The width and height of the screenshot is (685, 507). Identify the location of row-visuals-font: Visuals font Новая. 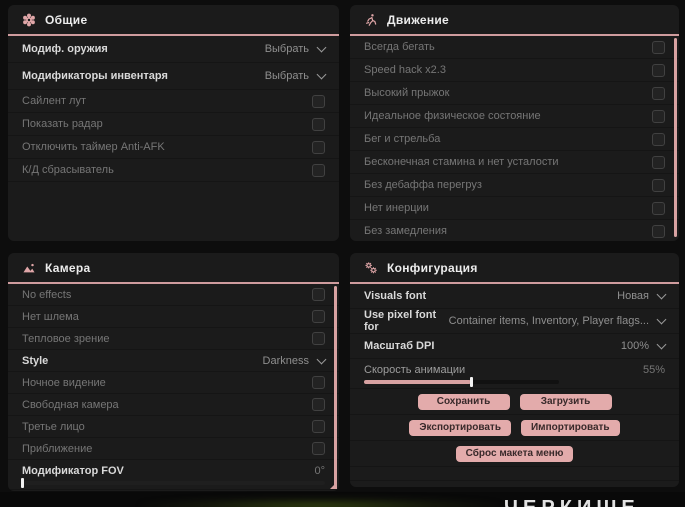
(514, 296).